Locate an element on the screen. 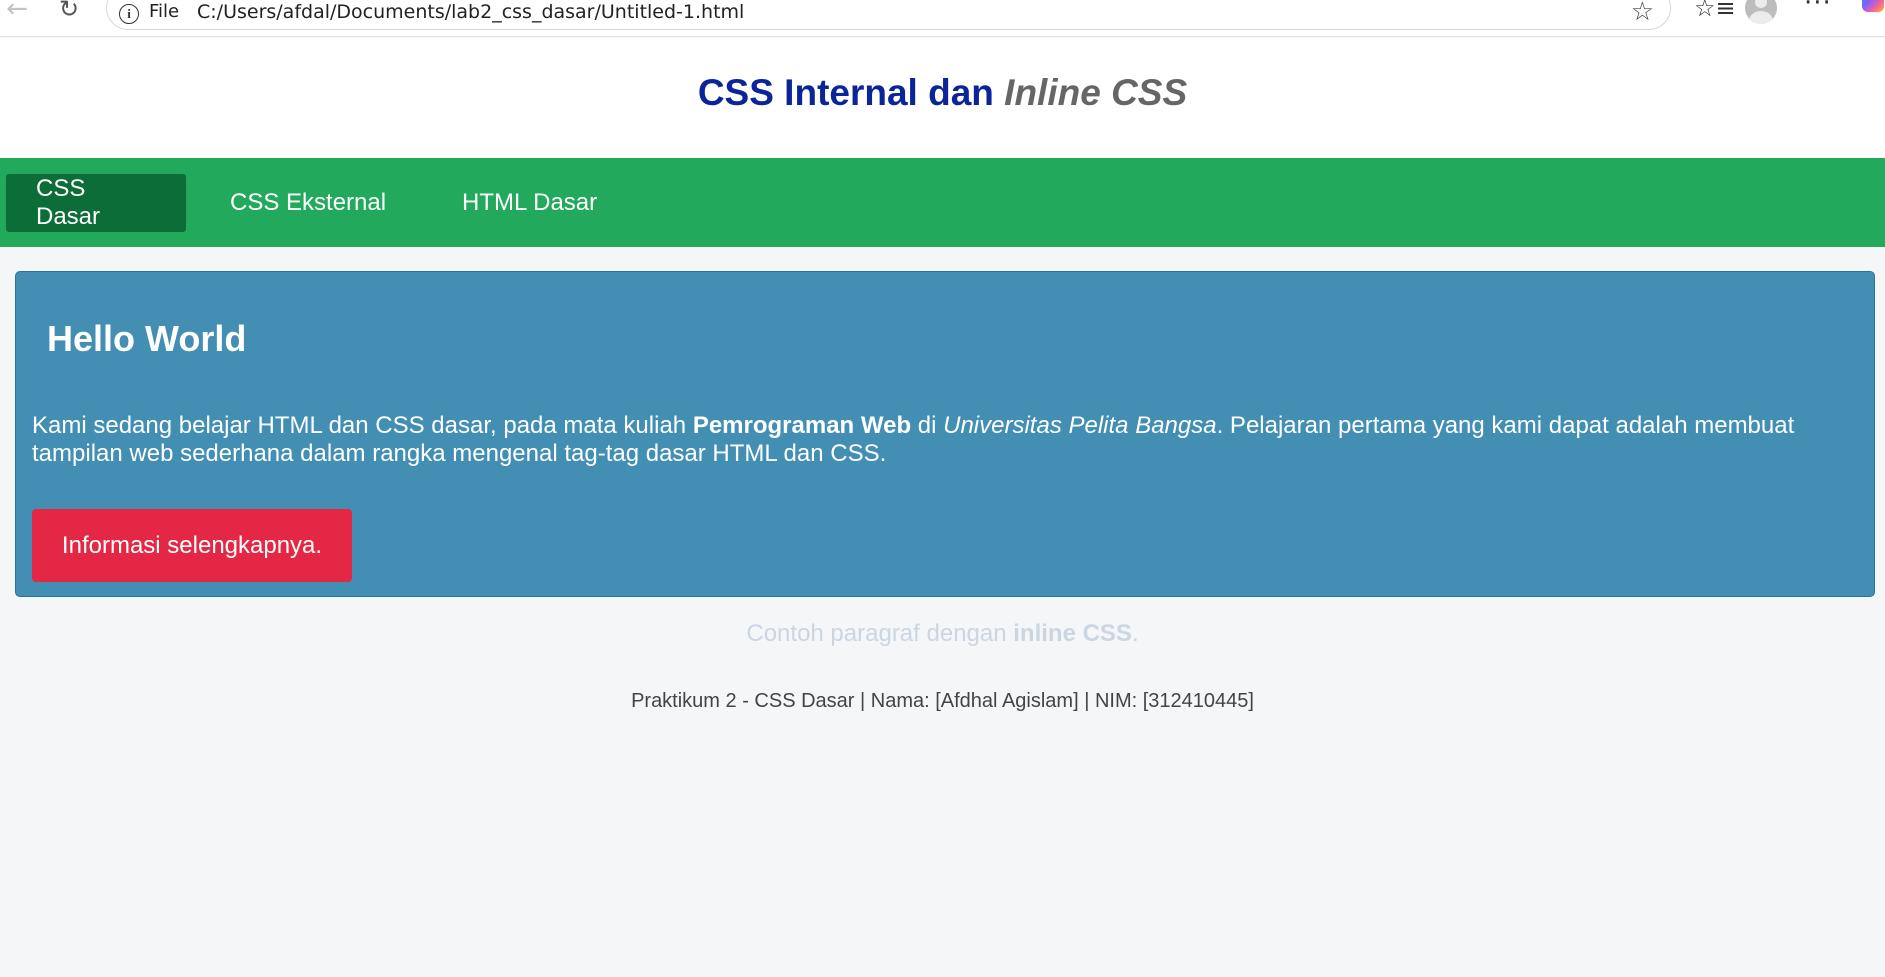 This screenshot has width=1885, height=977. inline-text-part-2: . is located at coordinates (1135, 633).